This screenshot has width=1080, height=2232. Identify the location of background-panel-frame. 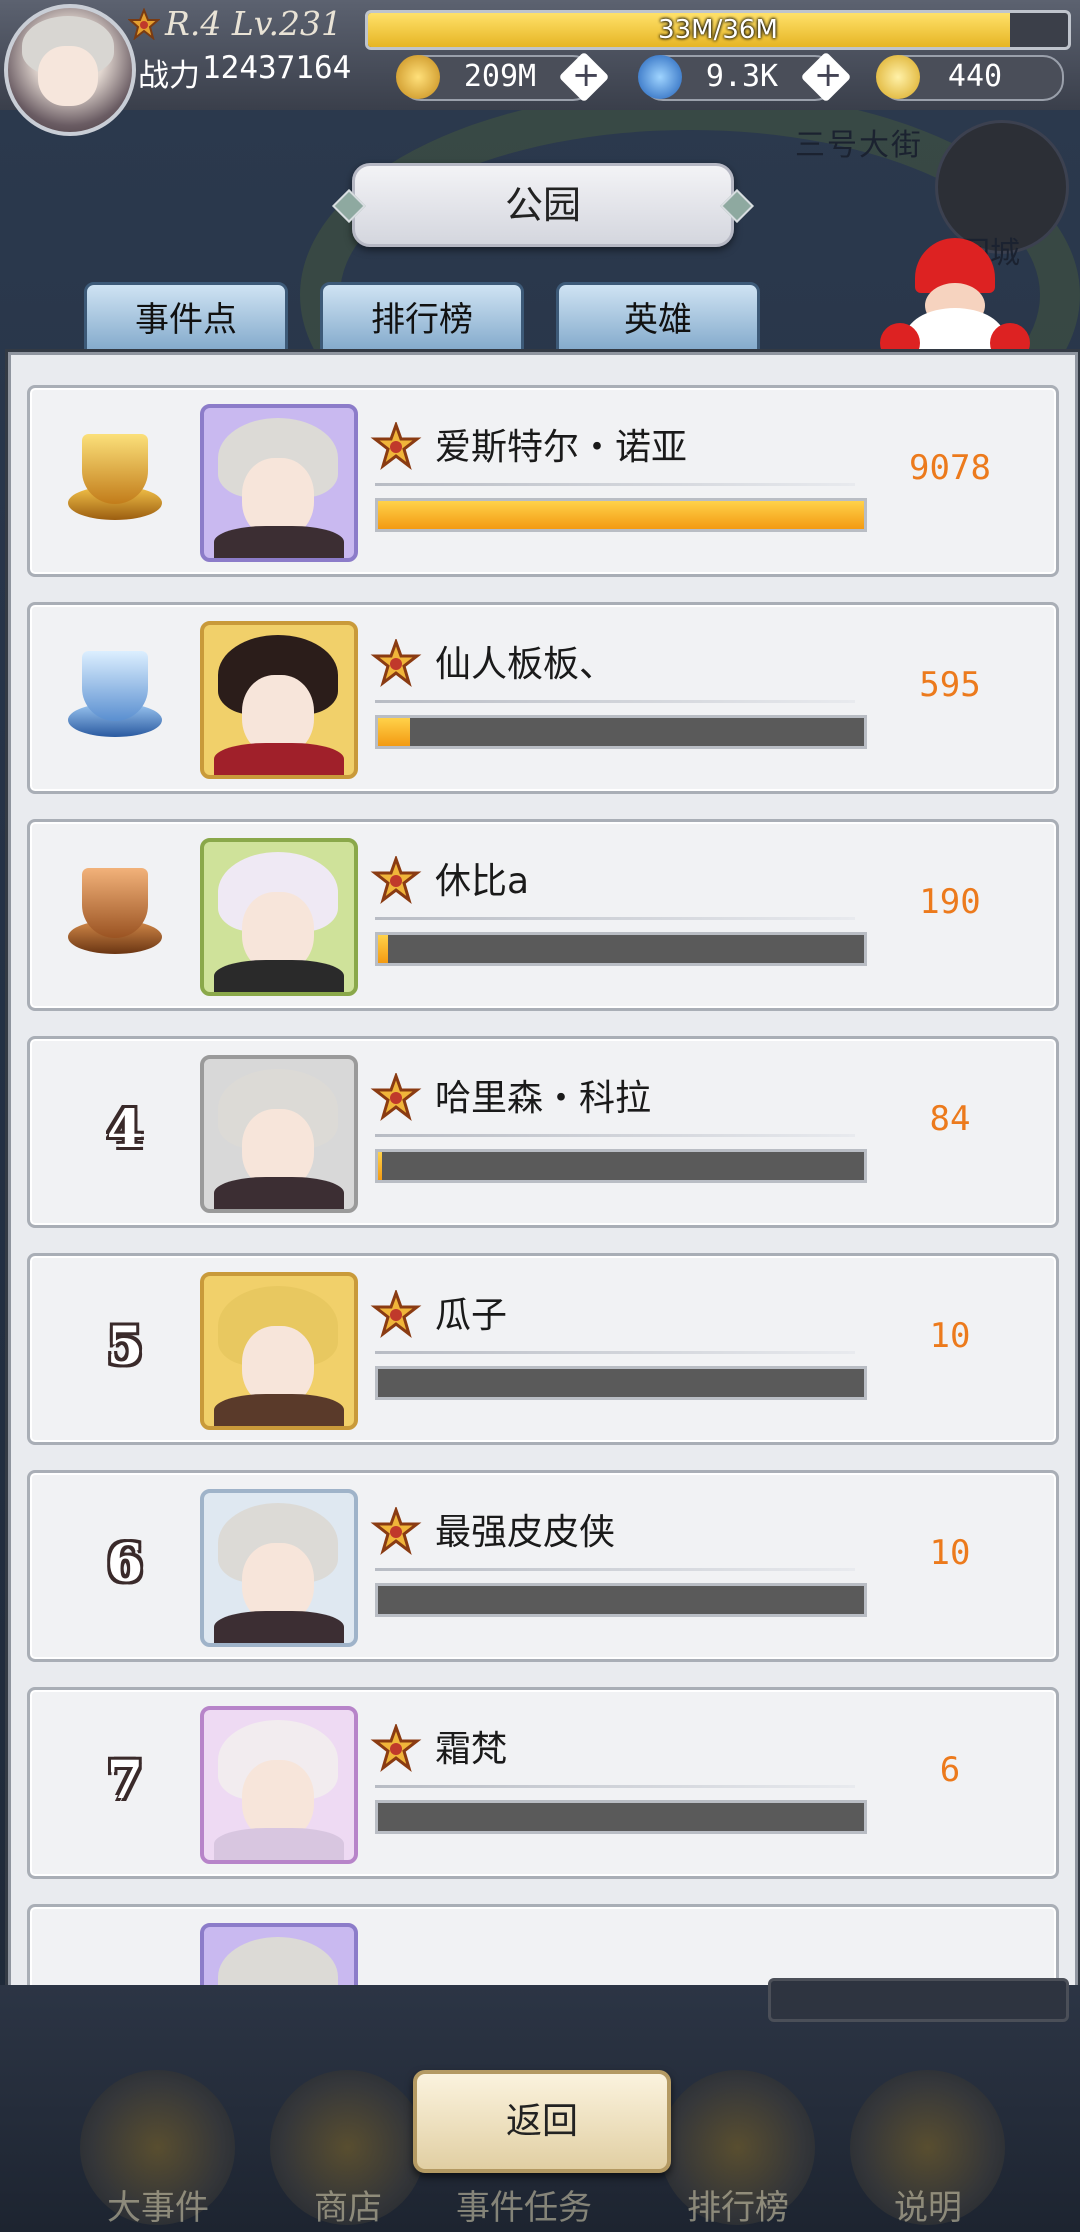
(918, 2000).